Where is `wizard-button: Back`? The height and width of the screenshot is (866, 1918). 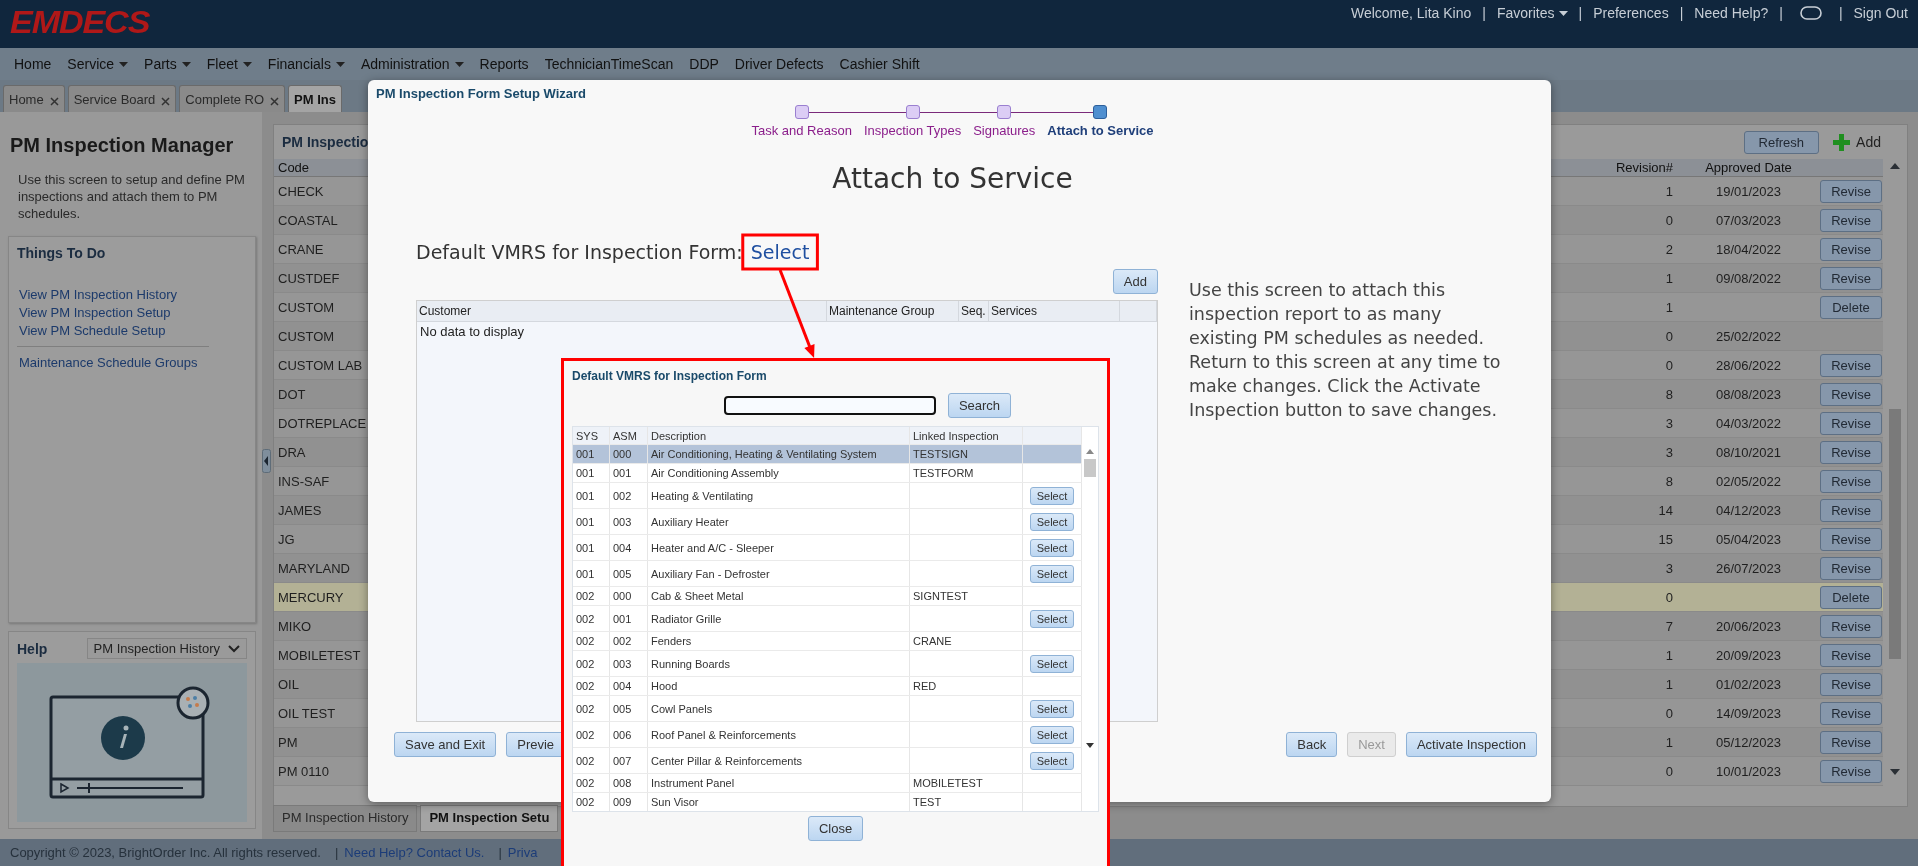
wizard-button: Back is located at coordinates (1312, 744).